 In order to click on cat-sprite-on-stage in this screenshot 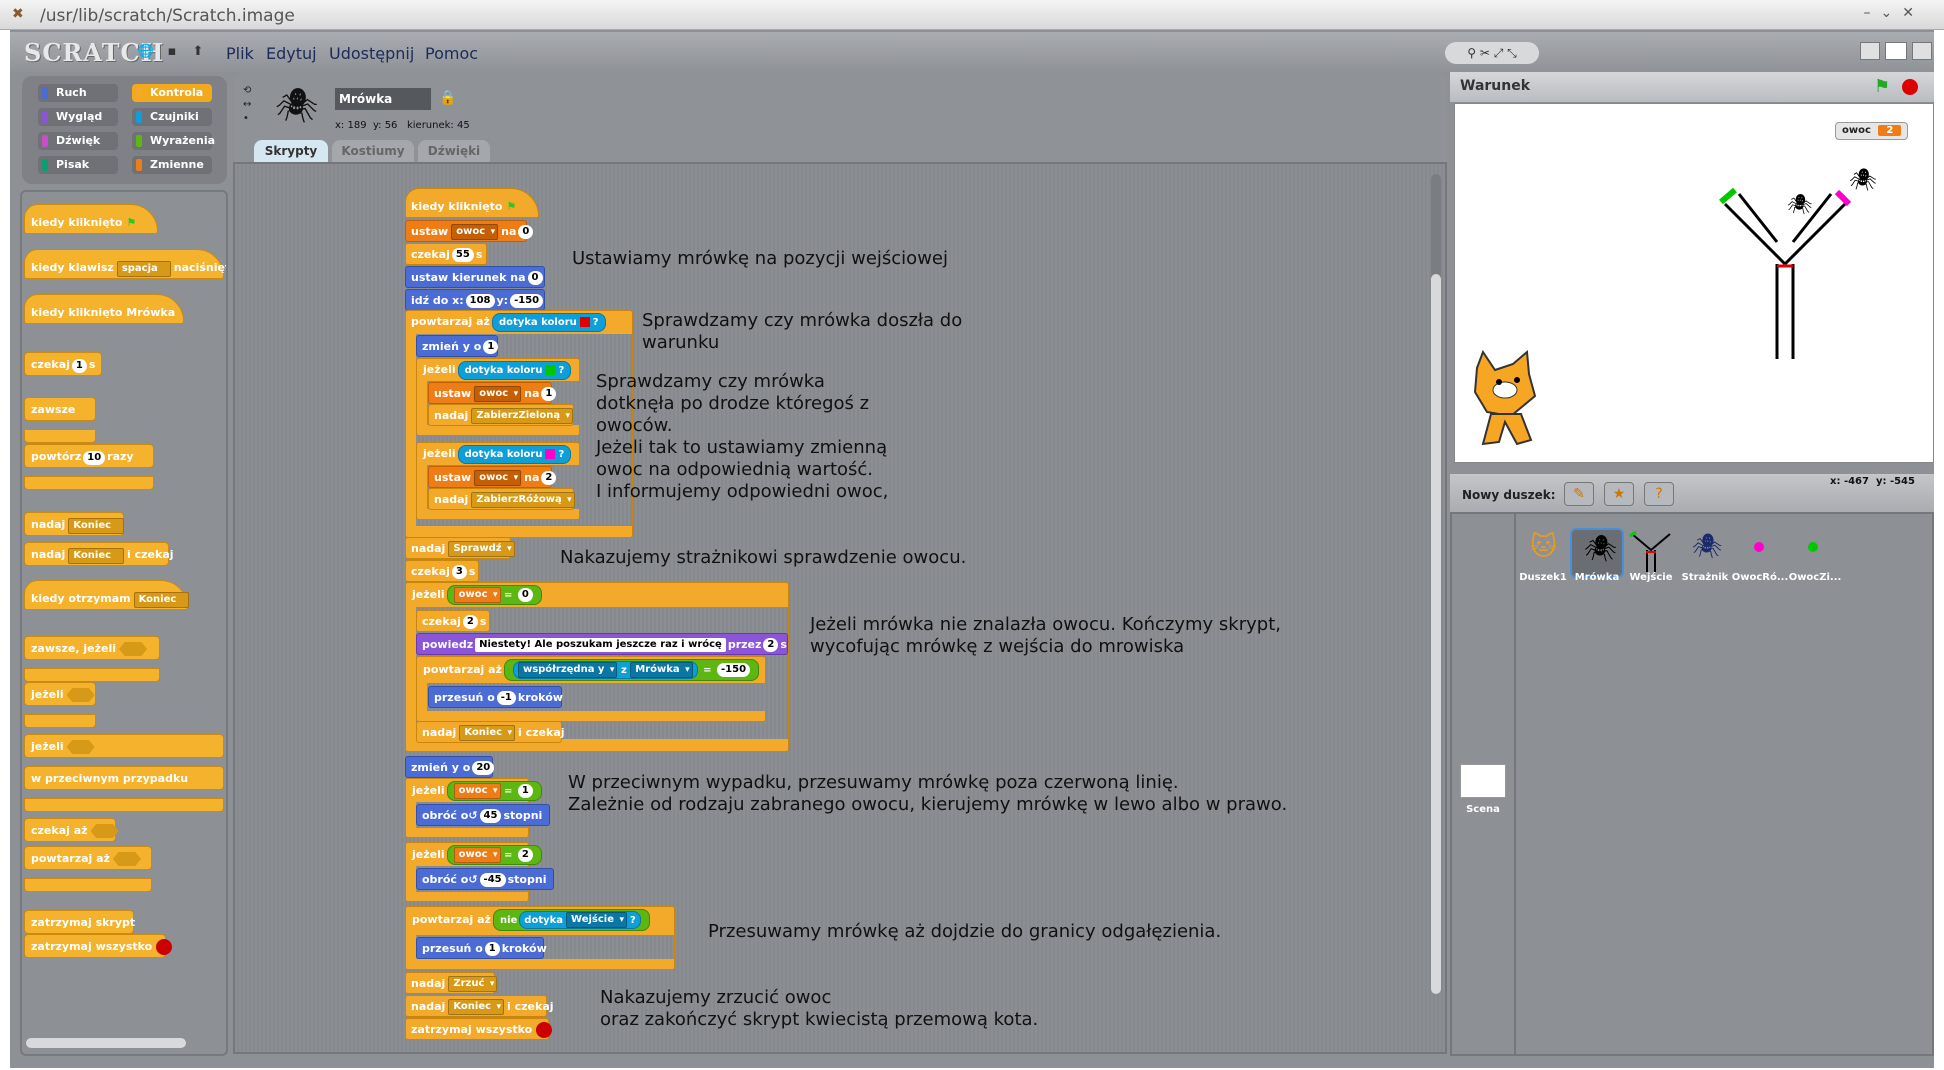, I will do `click(1506, 399)`.